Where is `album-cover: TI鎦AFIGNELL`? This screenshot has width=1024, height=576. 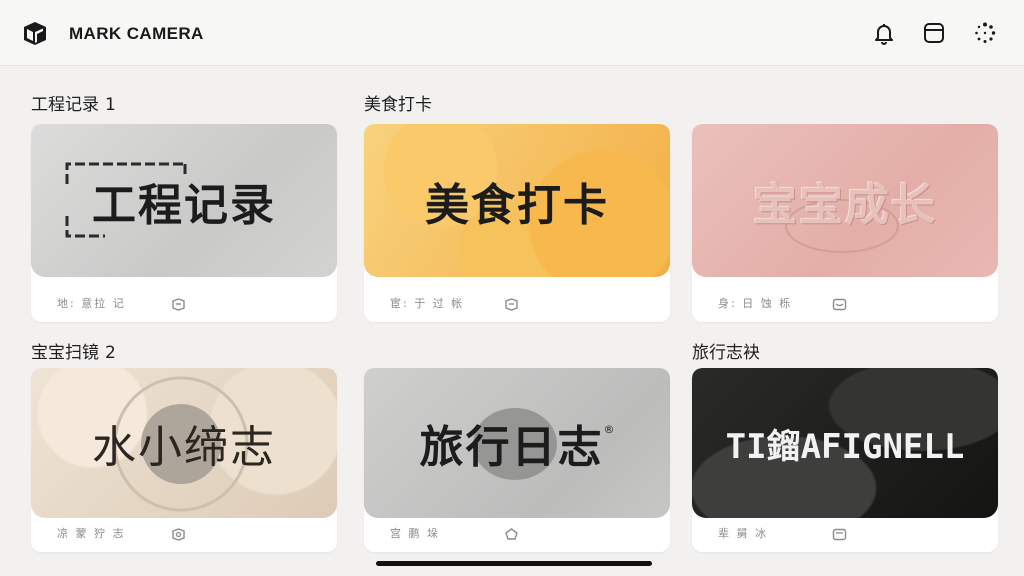
album-cover: TI鎦AFIGNELL is located at coordinates (845, 443).